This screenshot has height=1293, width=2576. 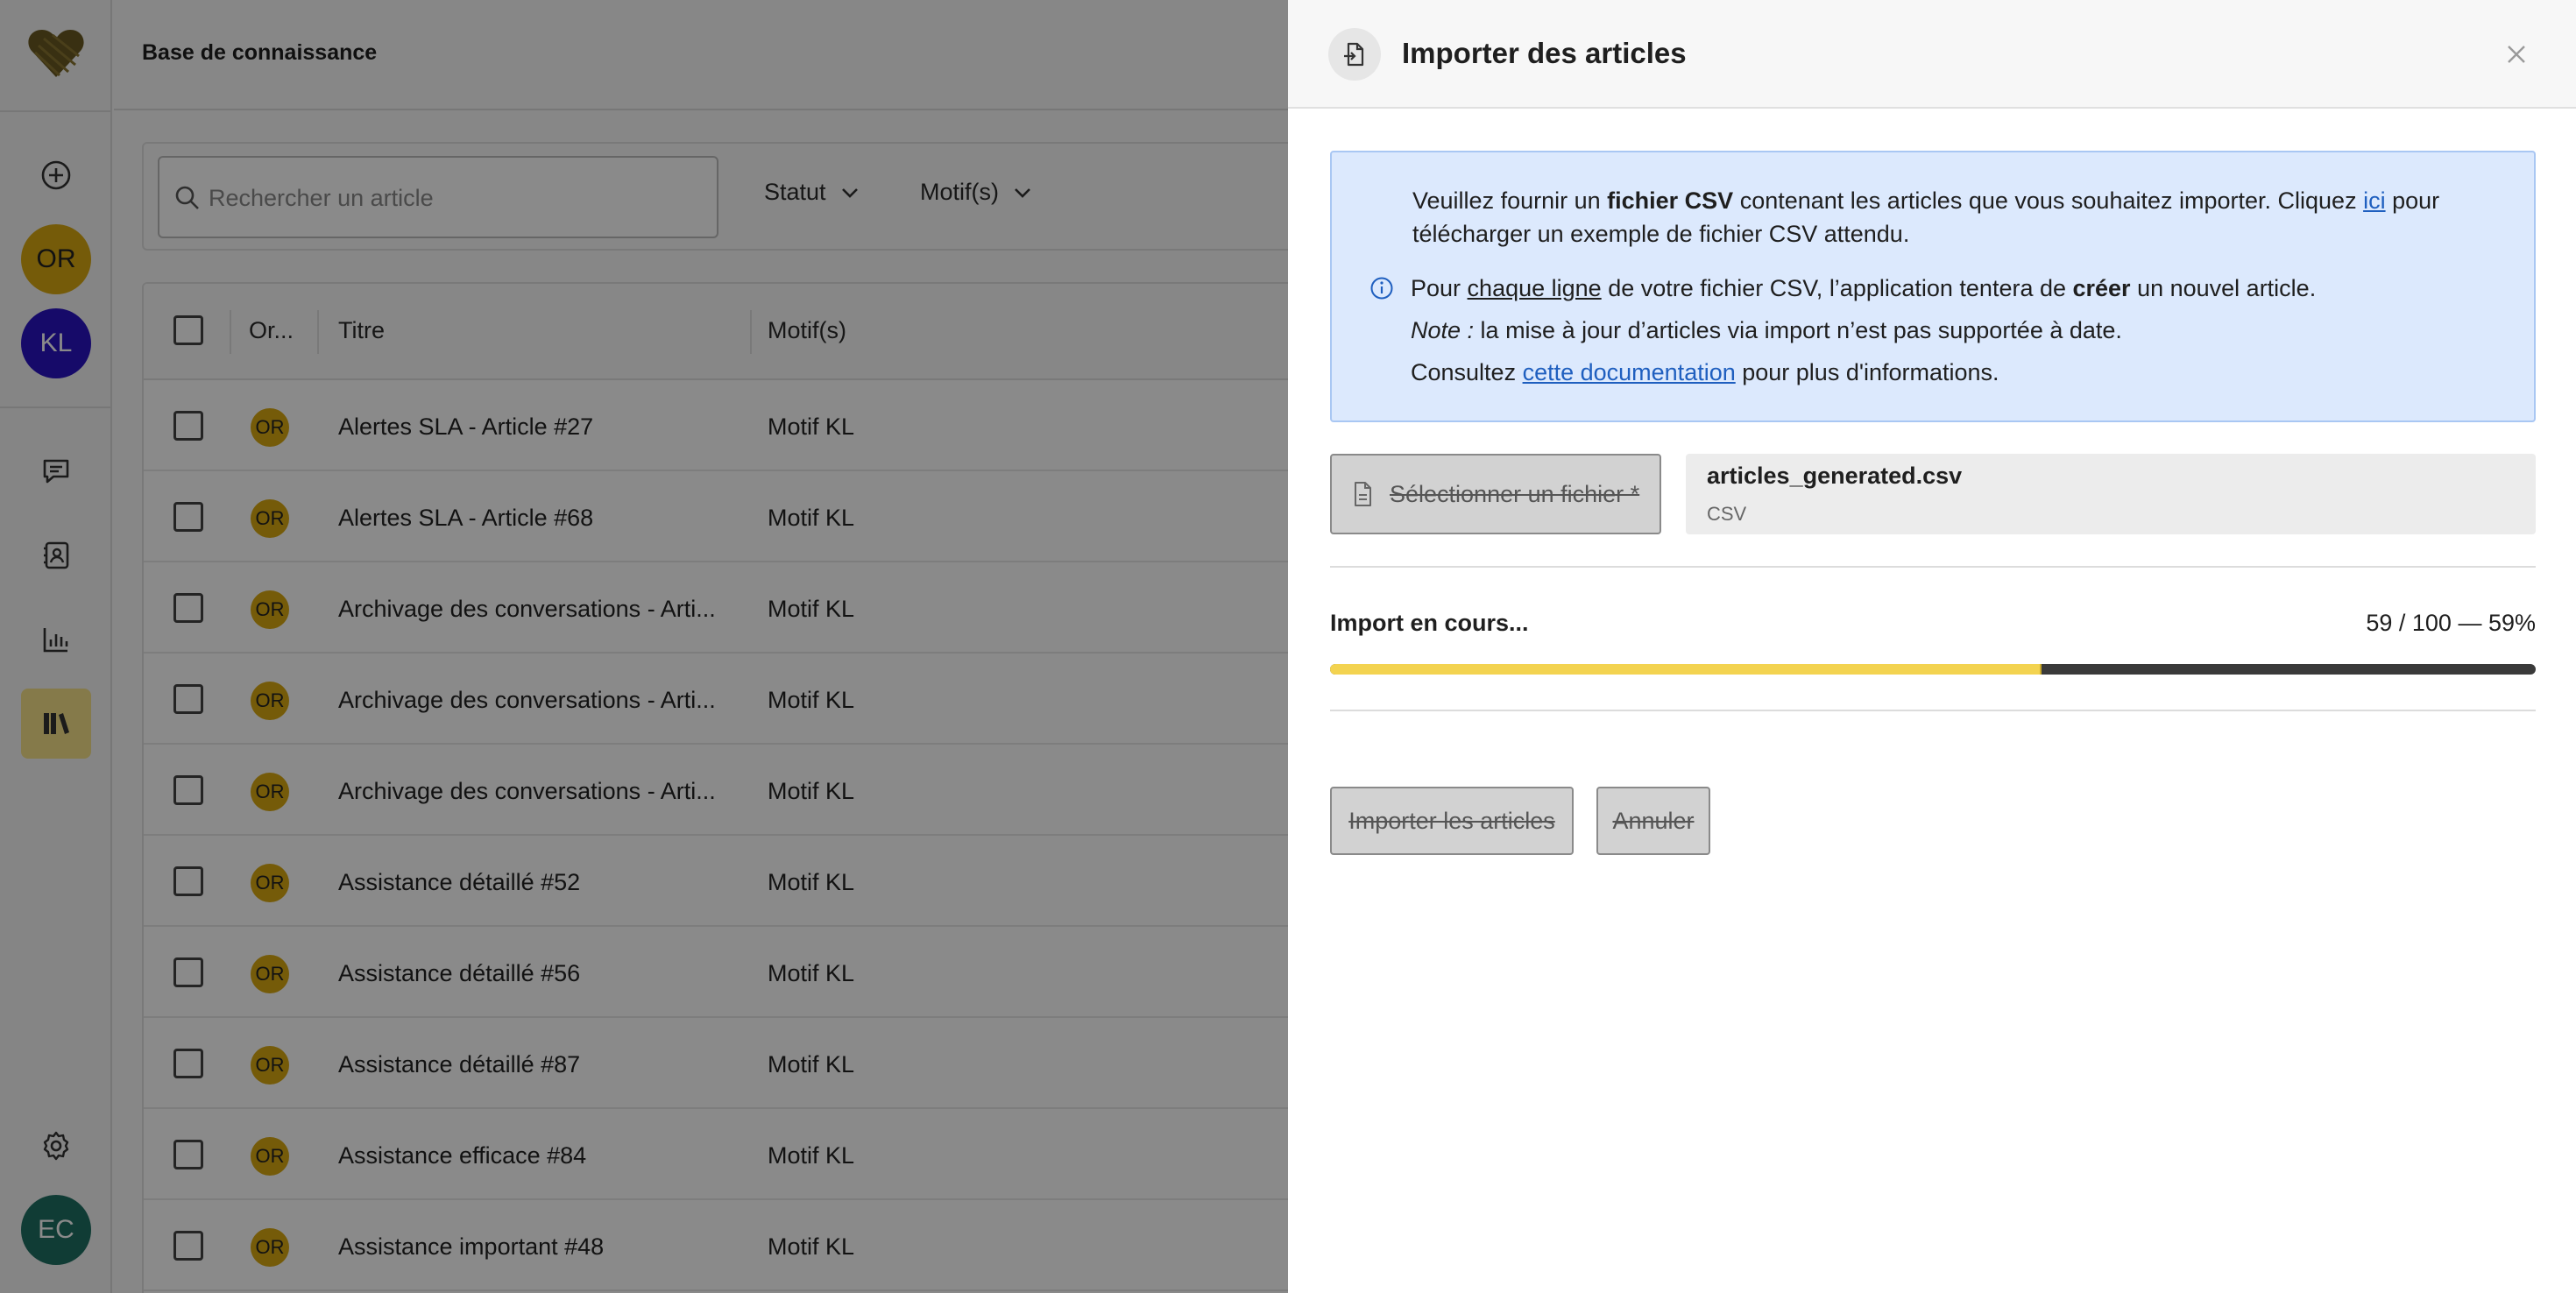 I want to click on file-icon, so click(x=1363, y=494).